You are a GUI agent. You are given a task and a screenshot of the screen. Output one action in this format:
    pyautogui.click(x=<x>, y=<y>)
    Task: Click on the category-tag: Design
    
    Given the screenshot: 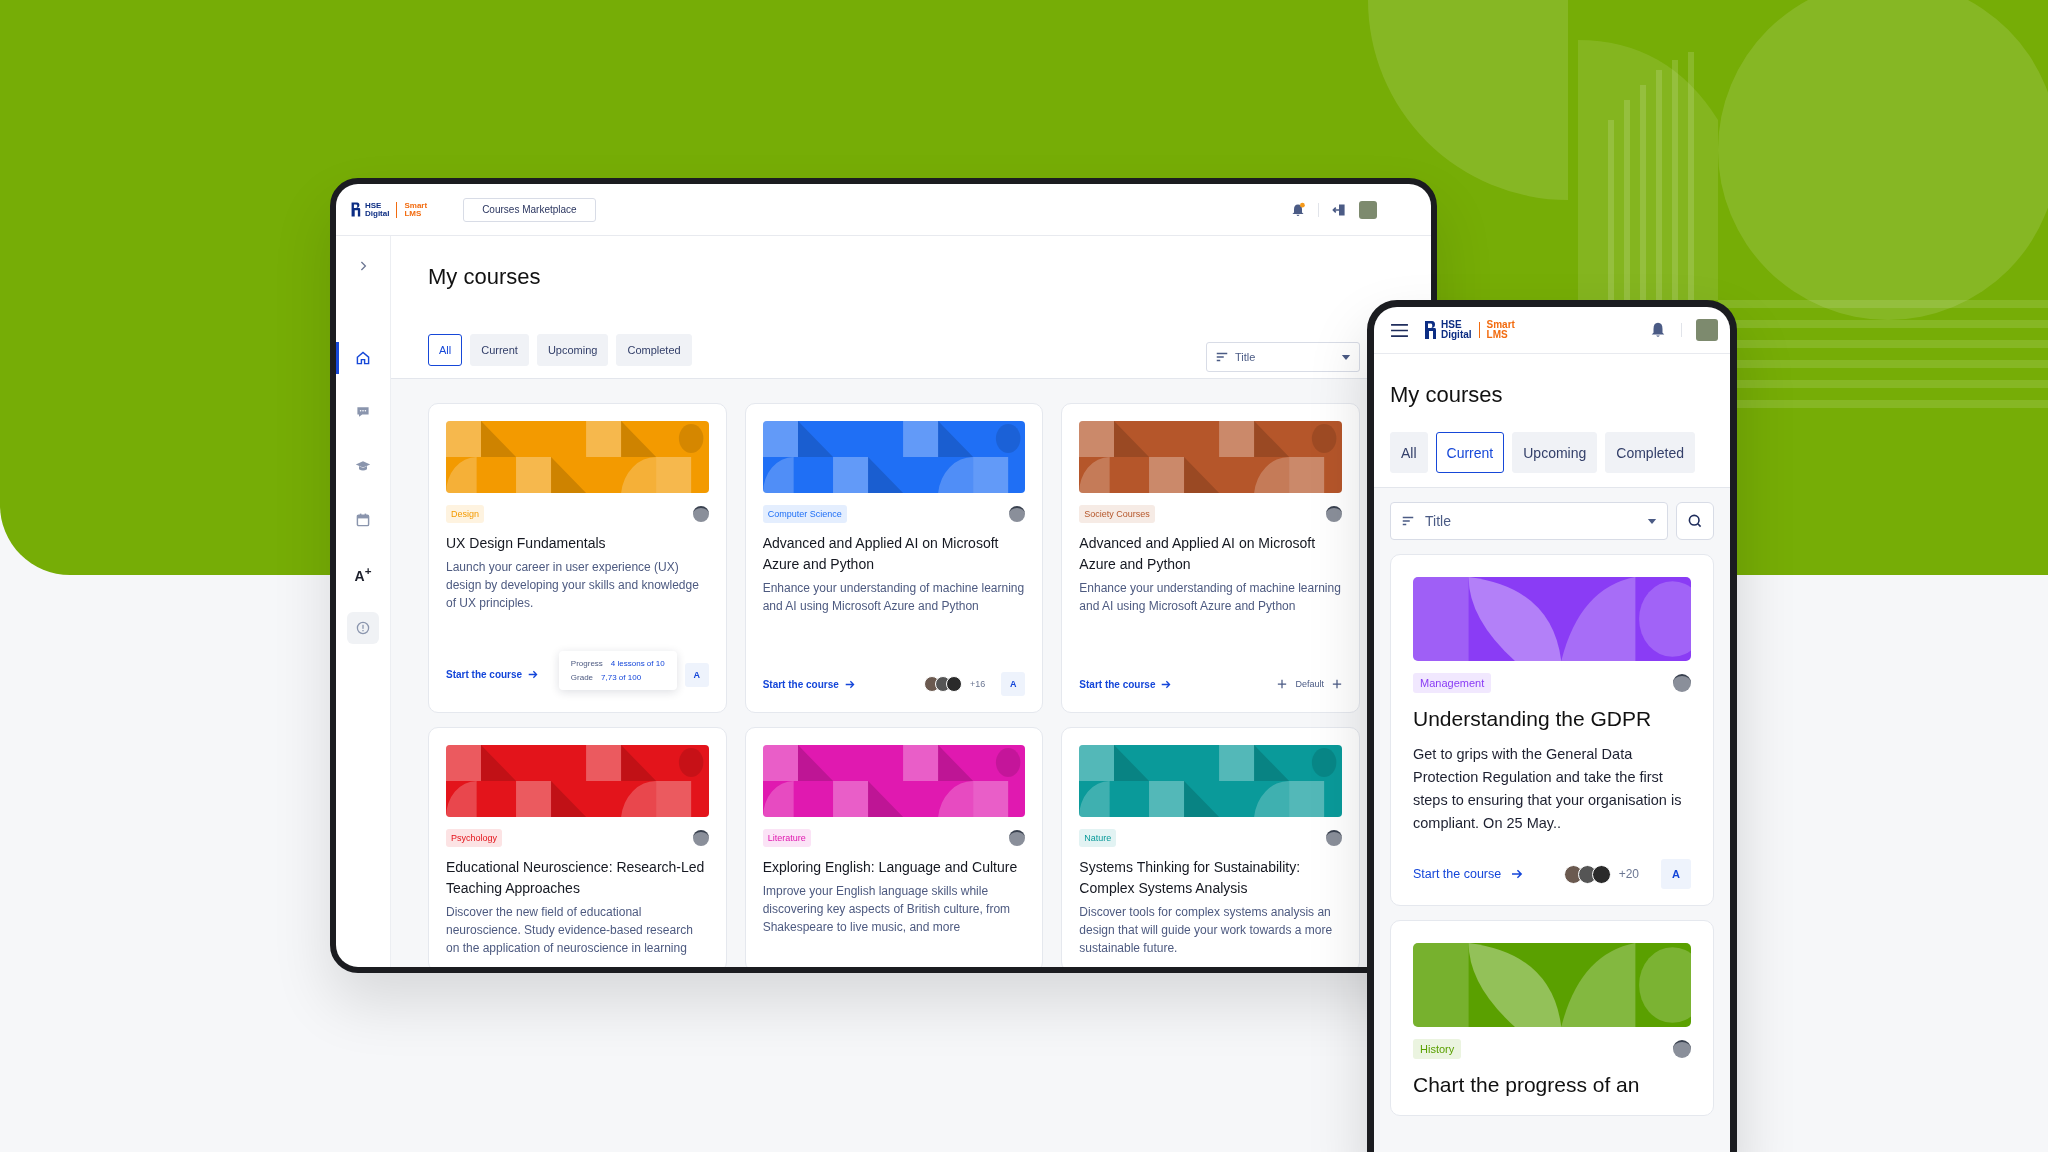 What is the action you would take?
    pyautogui.click(x=465, y=514)
    